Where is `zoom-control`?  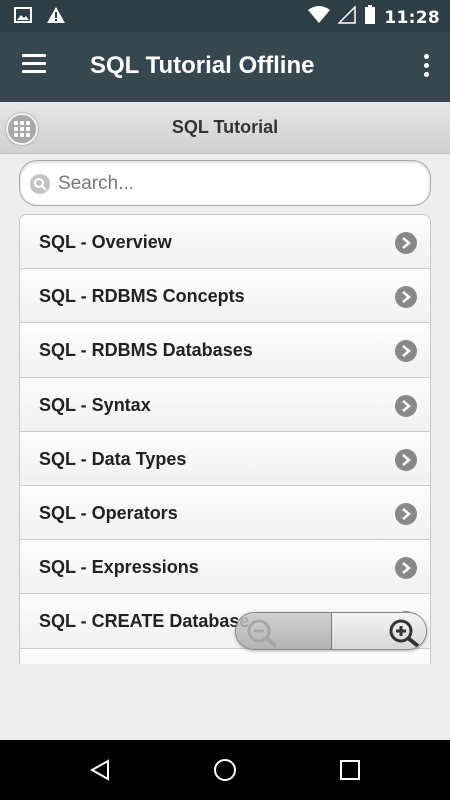 zoom-control is located at coordinates (331, 631).